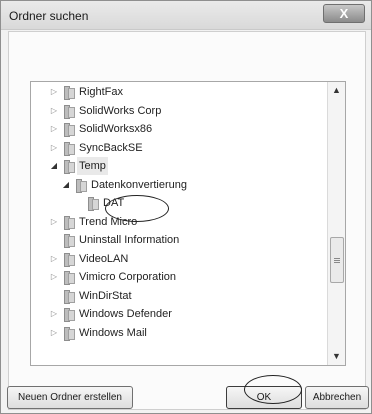 The width and height of the screenshot is (372, 414). I want to click on tree-item: ▷ SolidWorksx86, so click(179, 129).